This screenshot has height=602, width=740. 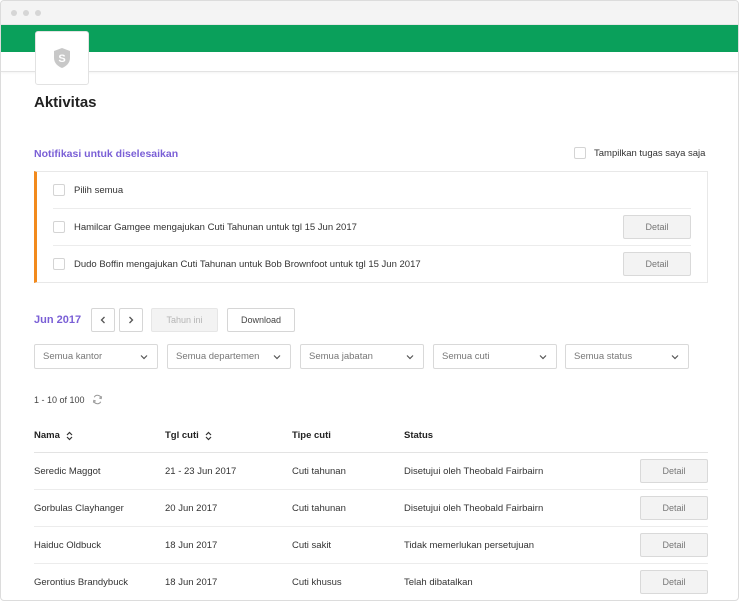 I want to click on column-type-label: Tipe cuti, so click(x=311, y=435).